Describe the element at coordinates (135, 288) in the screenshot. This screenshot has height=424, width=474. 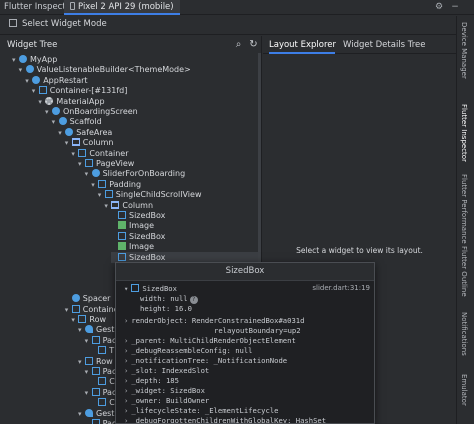
I see `sizedbox-icon` at that location.